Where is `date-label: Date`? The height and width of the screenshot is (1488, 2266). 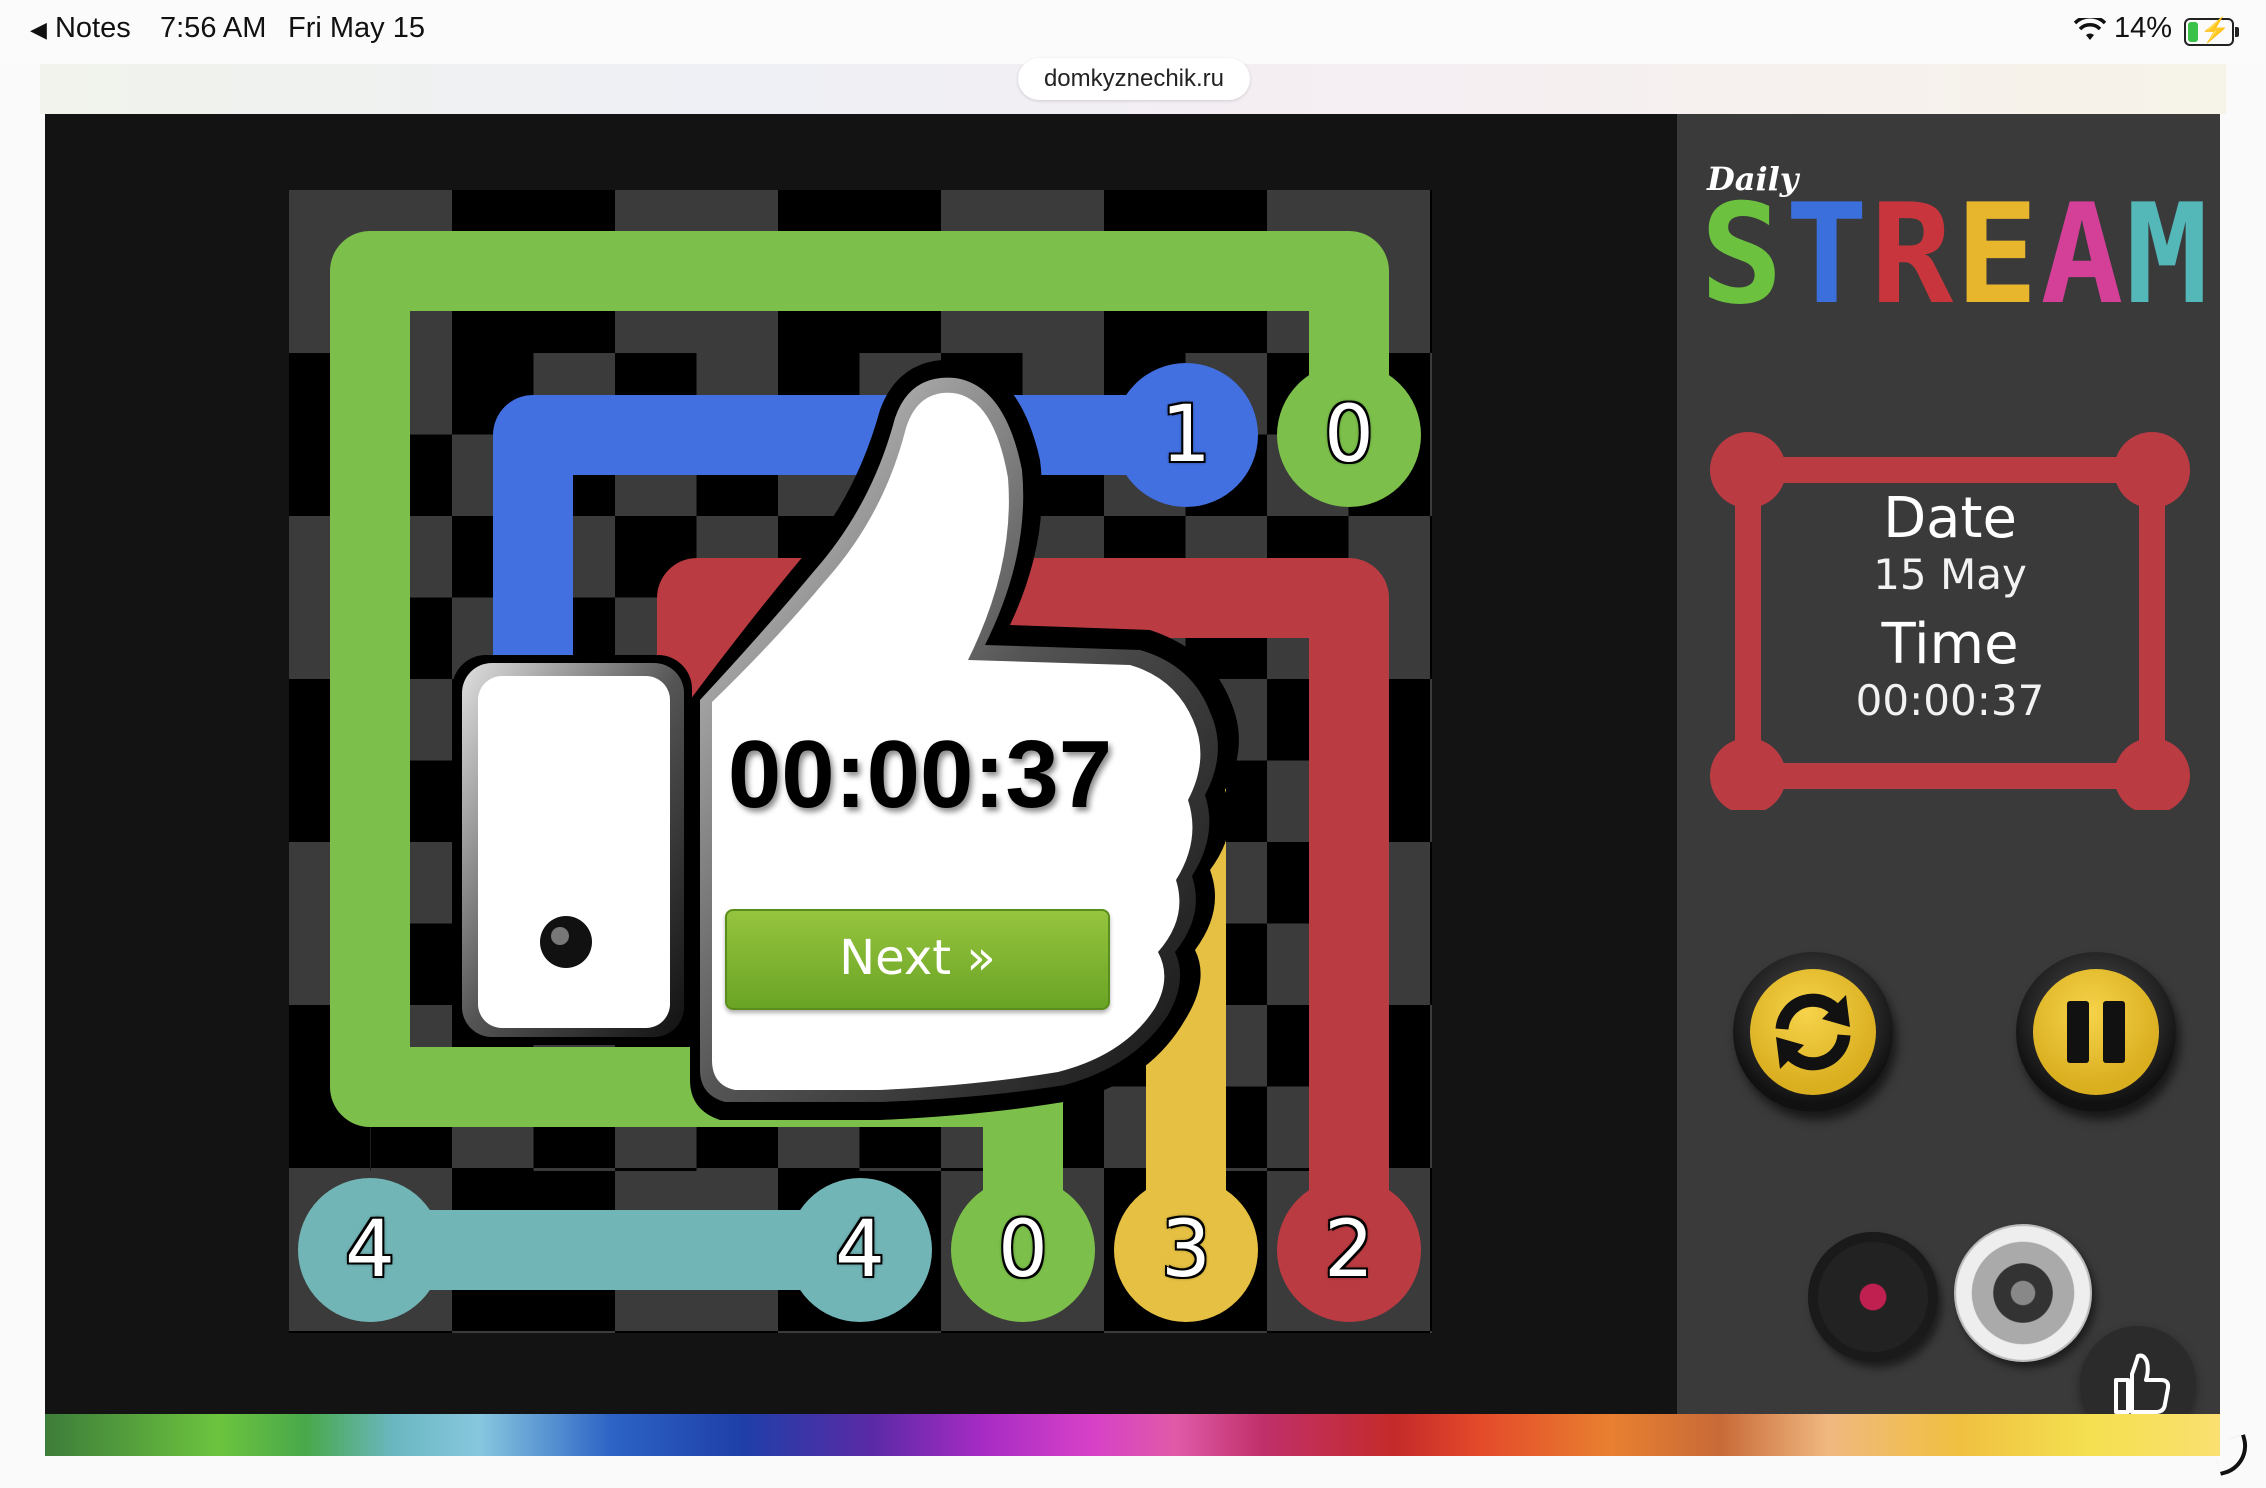
date-label: Date is located at coordinates (1950, 518).